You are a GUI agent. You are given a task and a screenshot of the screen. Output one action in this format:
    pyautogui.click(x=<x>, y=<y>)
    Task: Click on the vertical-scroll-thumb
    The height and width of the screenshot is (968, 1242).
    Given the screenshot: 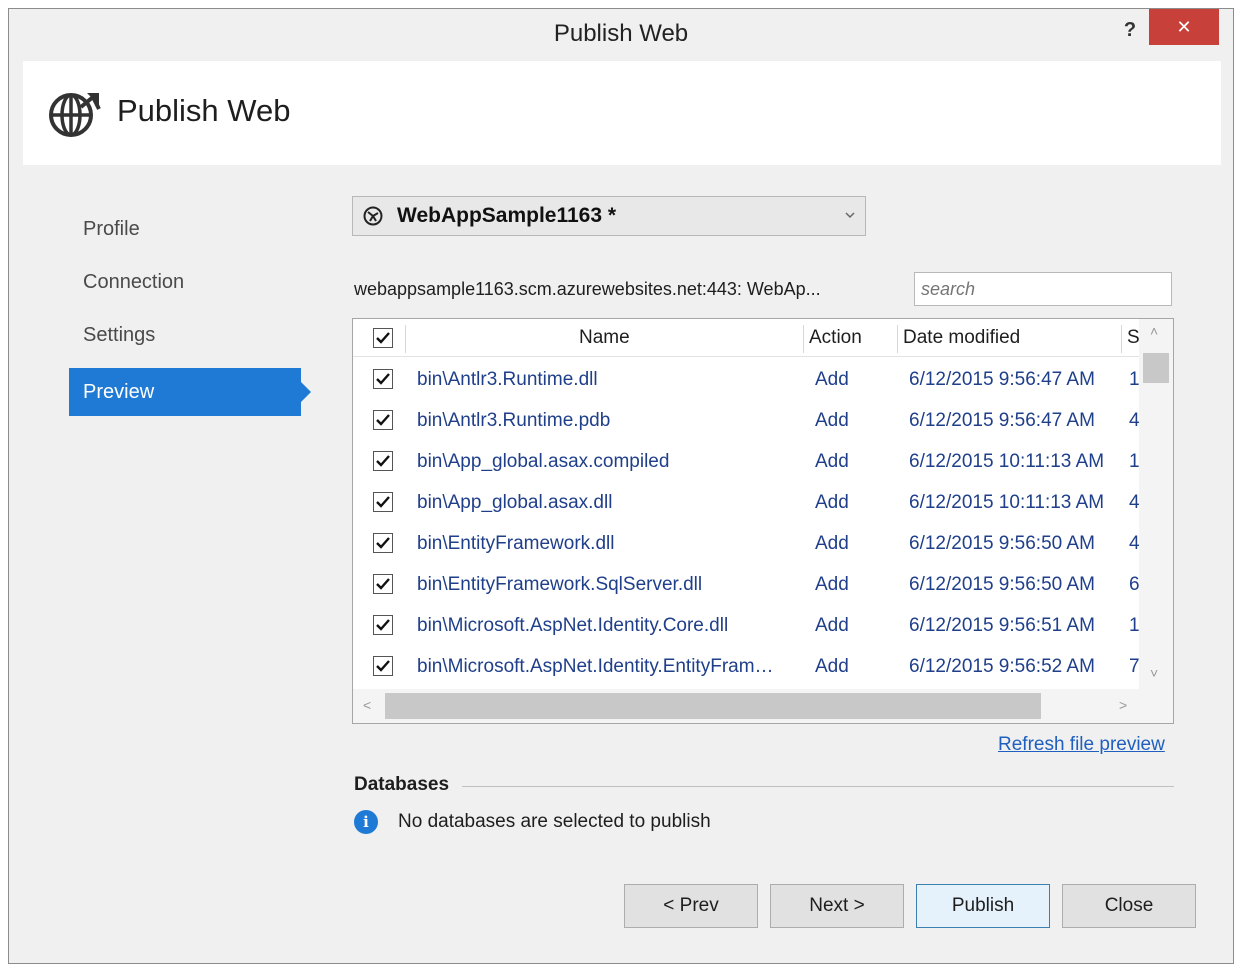 What is the action you would take?
    pyautogui.click(x=1156, y=368)
    